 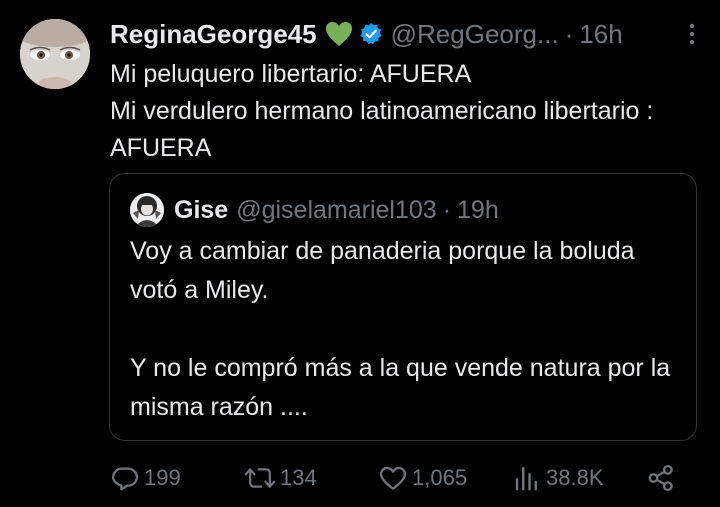 I want to click on views-count: 38.8K, so click(x=575, y=477).